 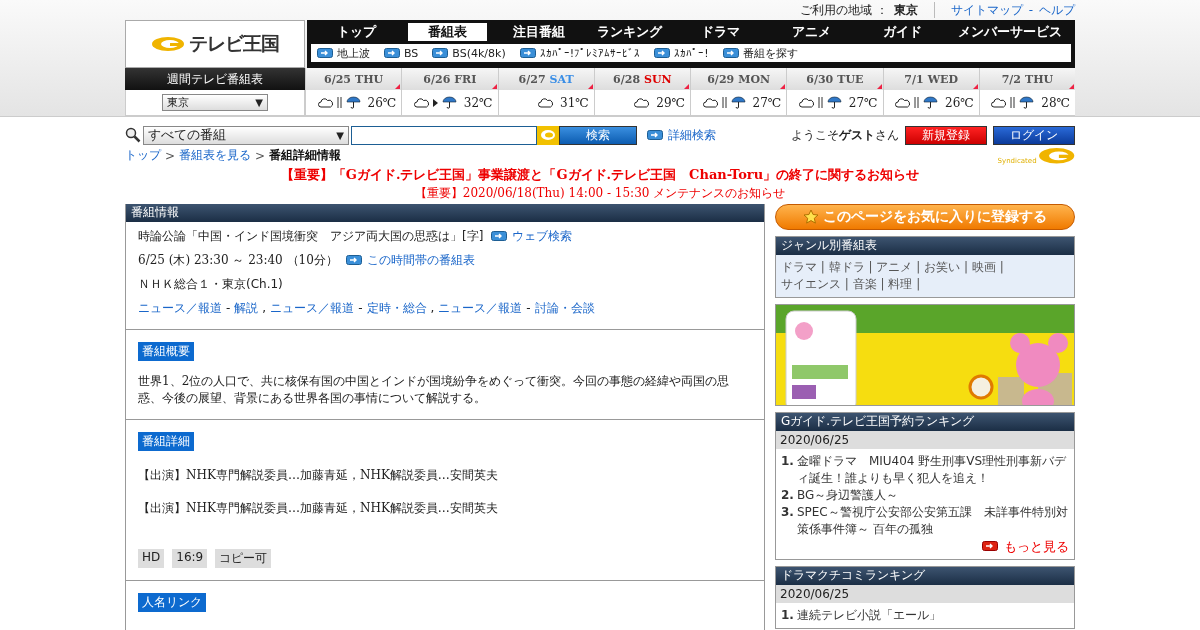 I want to click on genre-link: 討論・会談, so click(x=564, y=308).